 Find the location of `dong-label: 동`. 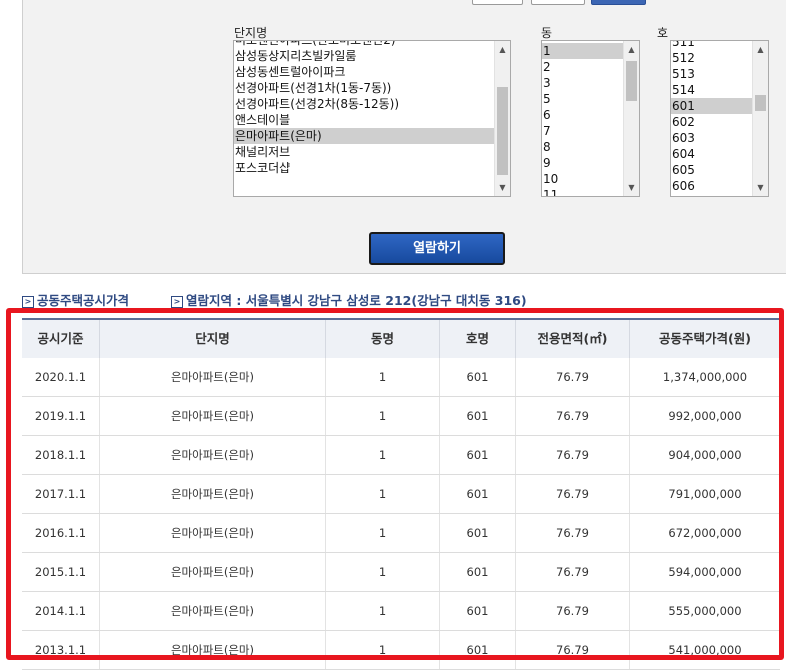

dong-label: 동 is located at coordinates (547, 33).